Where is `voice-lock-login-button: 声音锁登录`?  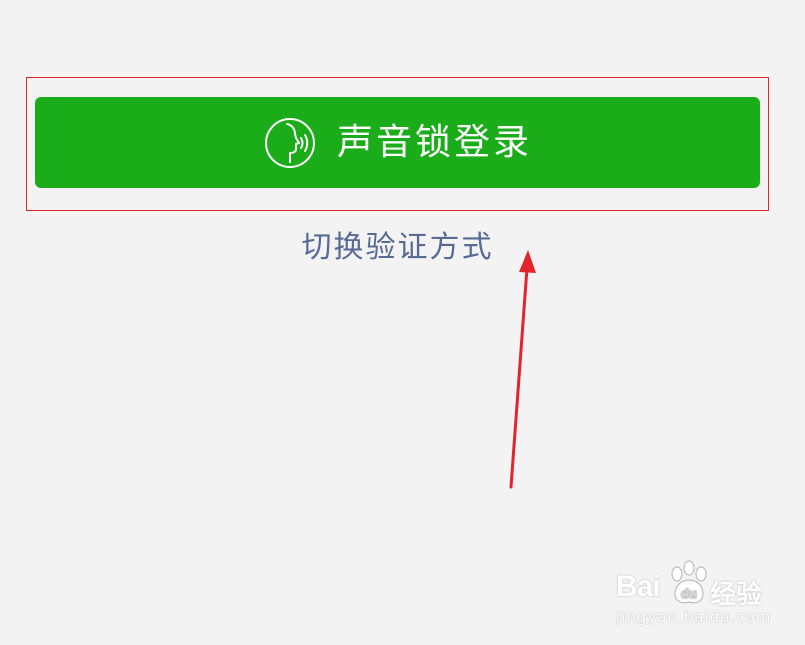 voice-lock-login-button: 声音锁登录 is located at coordinates (397, 142).